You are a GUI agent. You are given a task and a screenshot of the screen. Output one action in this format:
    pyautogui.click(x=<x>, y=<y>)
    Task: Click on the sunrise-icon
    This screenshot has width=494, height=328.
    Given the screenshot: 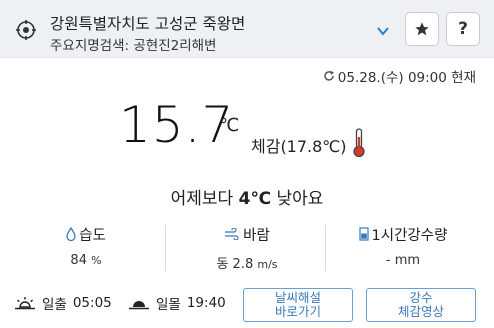 What is the action you would take?
    pyautogui.click(x=25, y=303)
    